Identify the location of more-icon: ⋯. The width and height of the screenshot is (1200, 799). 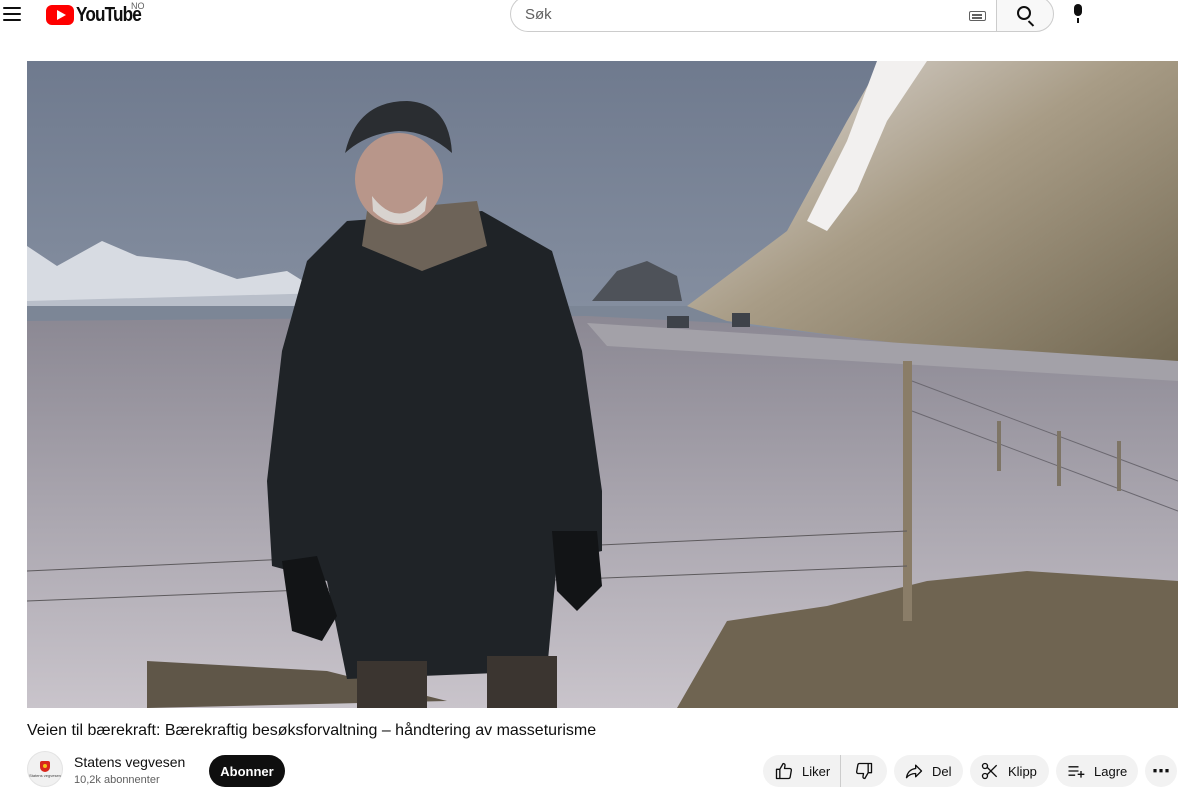
(1161, 770).